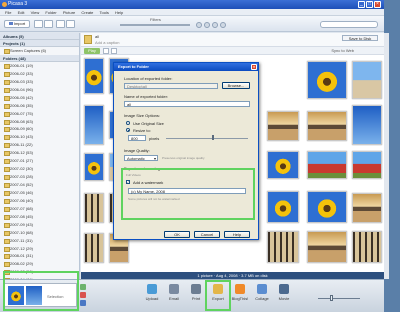  I want to click on sidebar-folder-item: 2006-11 (22), so click(39, 145).